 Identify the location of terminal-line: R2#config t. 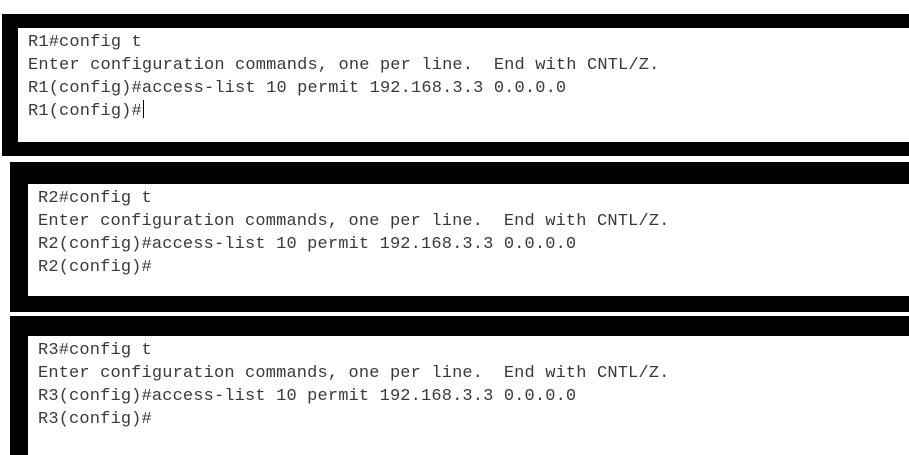
(95, 198).